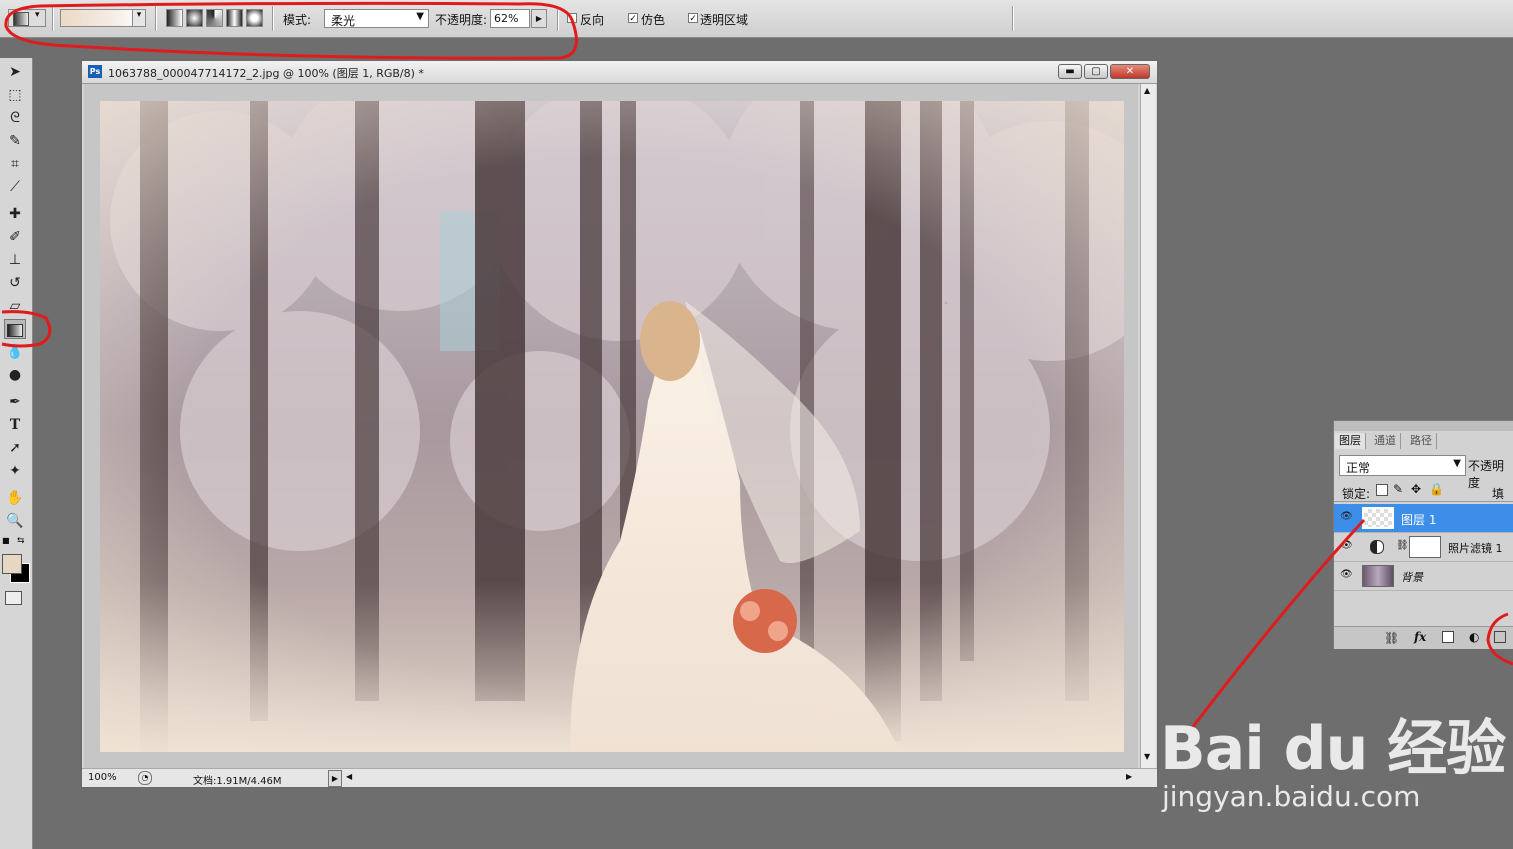 The width and height of the screenshot is (1513, 849). Describe the element at coordinates (1291, 796) in the screenshot. I see `watermark-url: jingyan.baidu.com` at that location.